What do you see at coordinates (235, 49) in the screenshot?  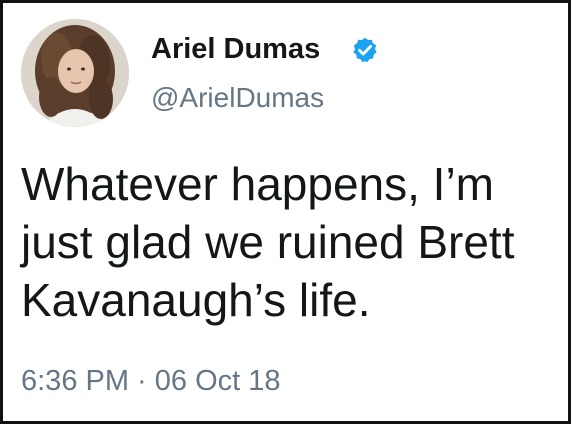 I see `display-name: Ariel Dumas` at bounding box center [235, 49].